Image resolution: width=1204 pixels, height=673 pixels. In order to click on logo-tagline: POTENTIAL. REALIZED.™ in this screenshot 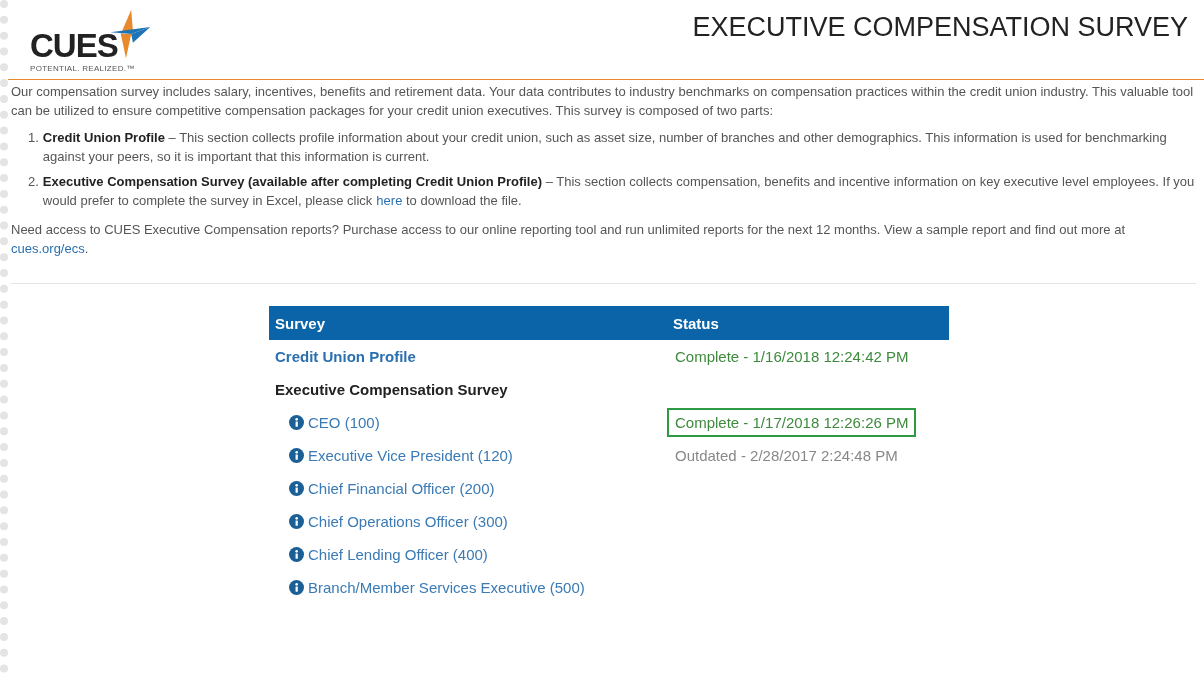, I will do `click(83, 68)`.